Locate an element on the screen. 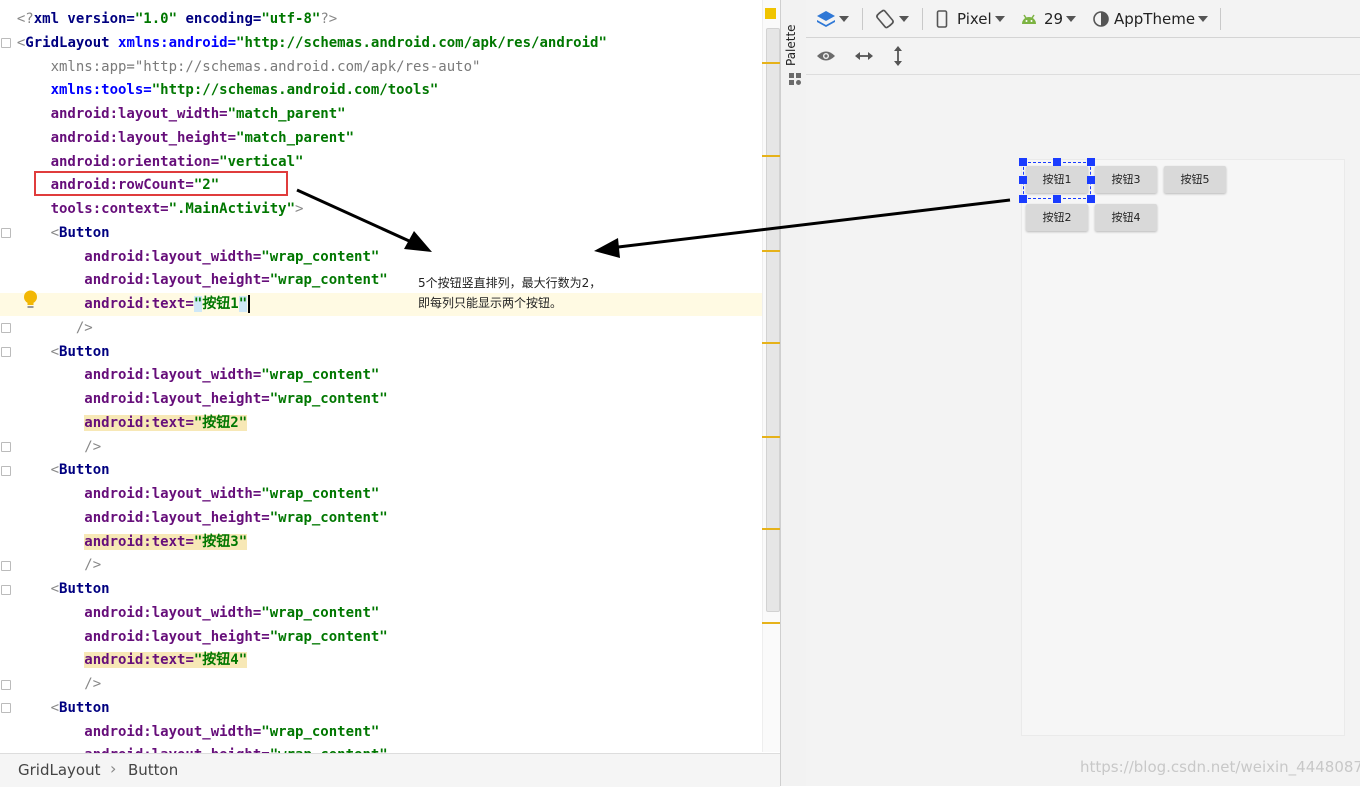  code-token: xml version= is located at coordinates (84, 19).